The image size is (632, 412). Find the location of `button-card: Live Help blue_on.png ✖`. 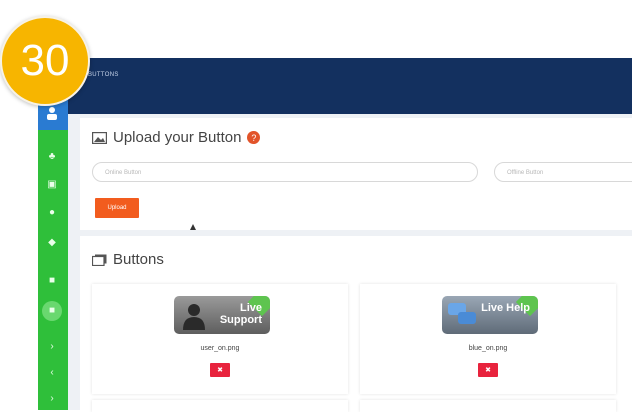

button-card: Live Help blue_on.png ✖ is located at coordinates (488, 339).